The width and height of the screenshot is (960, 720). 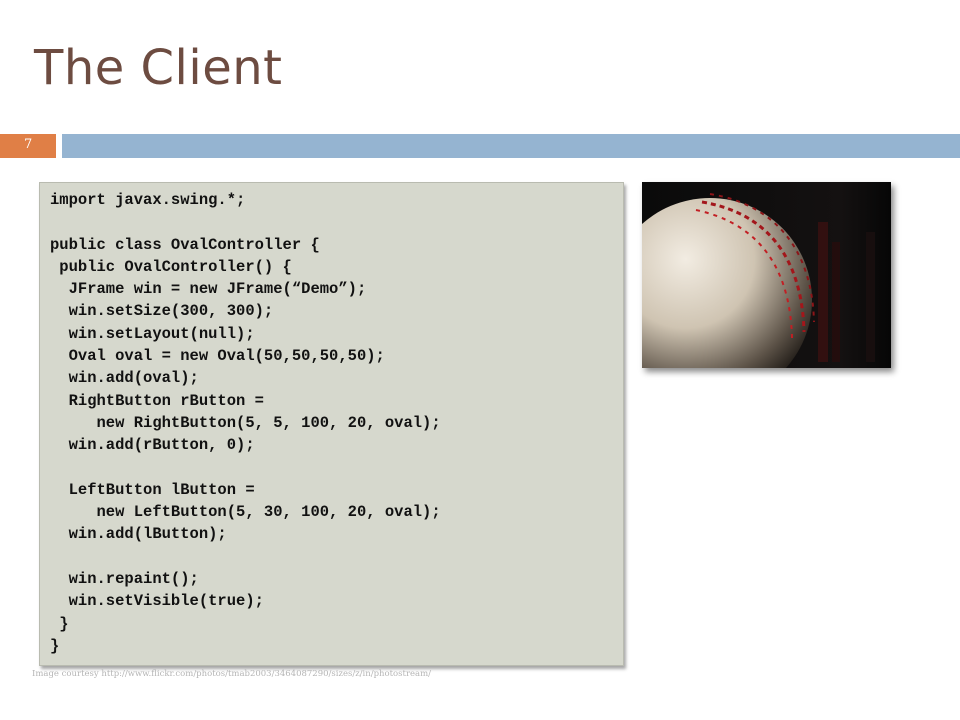 I want to click on baseball-image, so click(x=766, y=275).